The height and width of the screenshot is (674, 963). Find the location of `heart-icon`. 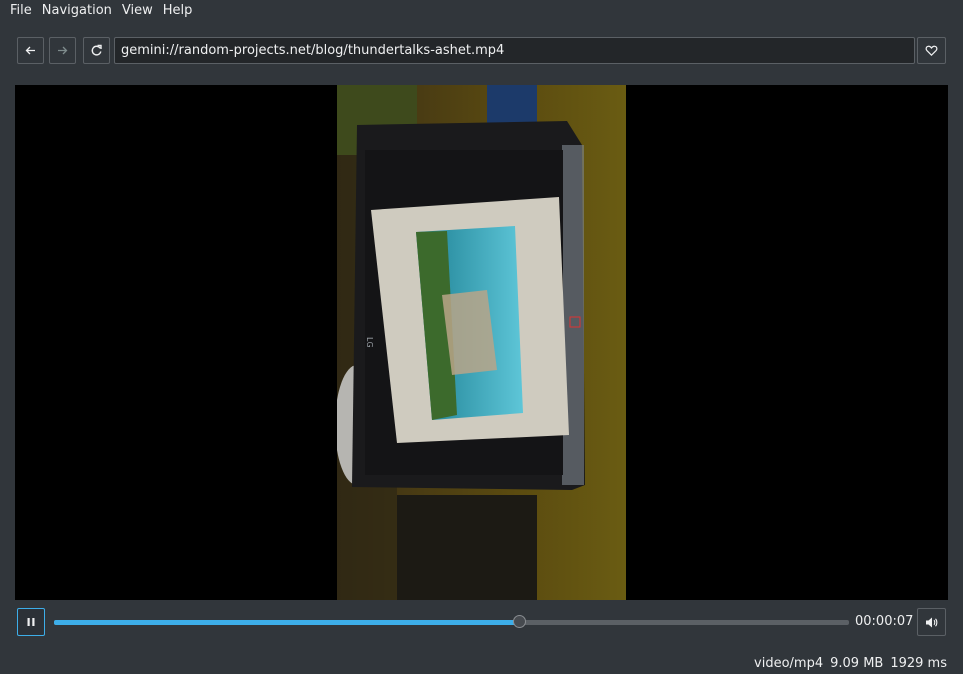

heart-icon is located at coordinates (931, 51).